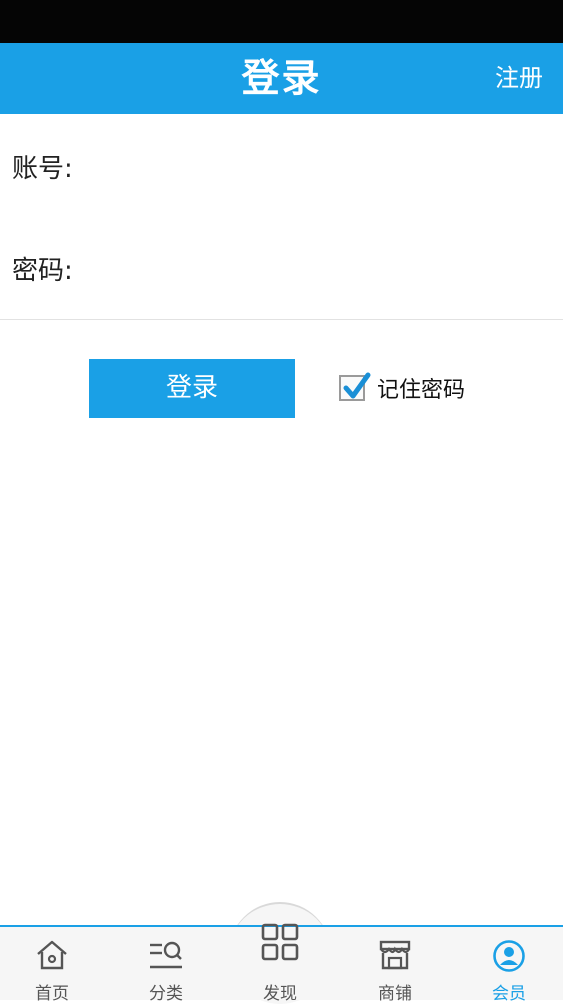 The width and height of the screenshot is (563, 1004). I want to click on home-icon, so click(52, 957).